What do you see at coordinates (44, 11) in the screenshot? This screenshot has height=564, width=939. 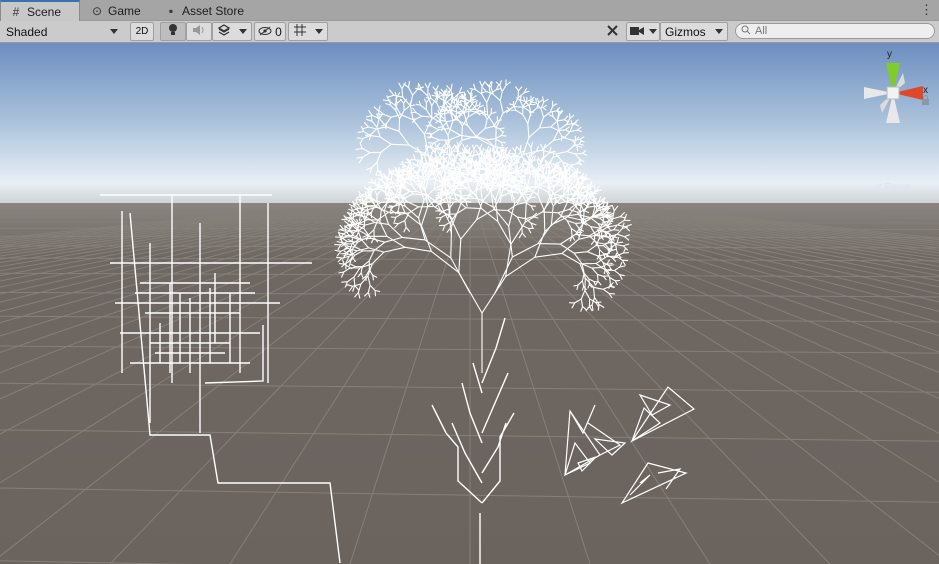 I see `tab-scene-label: Scene` at bounding box center [44, 11].